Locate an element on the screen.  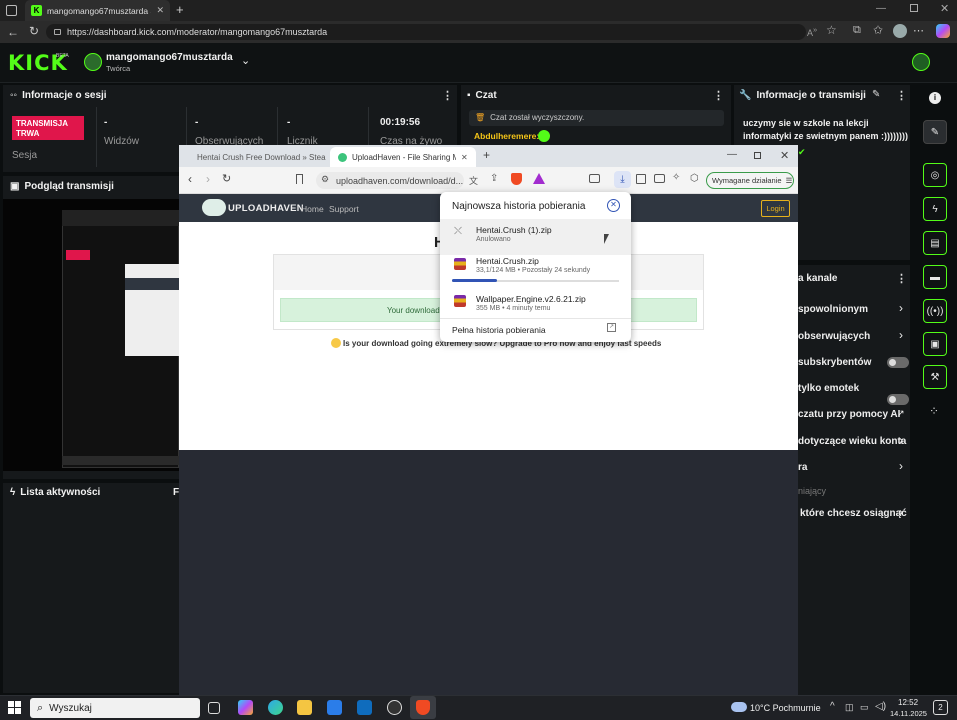
inner-minimize-button: — is located at coordinates (732, 154).